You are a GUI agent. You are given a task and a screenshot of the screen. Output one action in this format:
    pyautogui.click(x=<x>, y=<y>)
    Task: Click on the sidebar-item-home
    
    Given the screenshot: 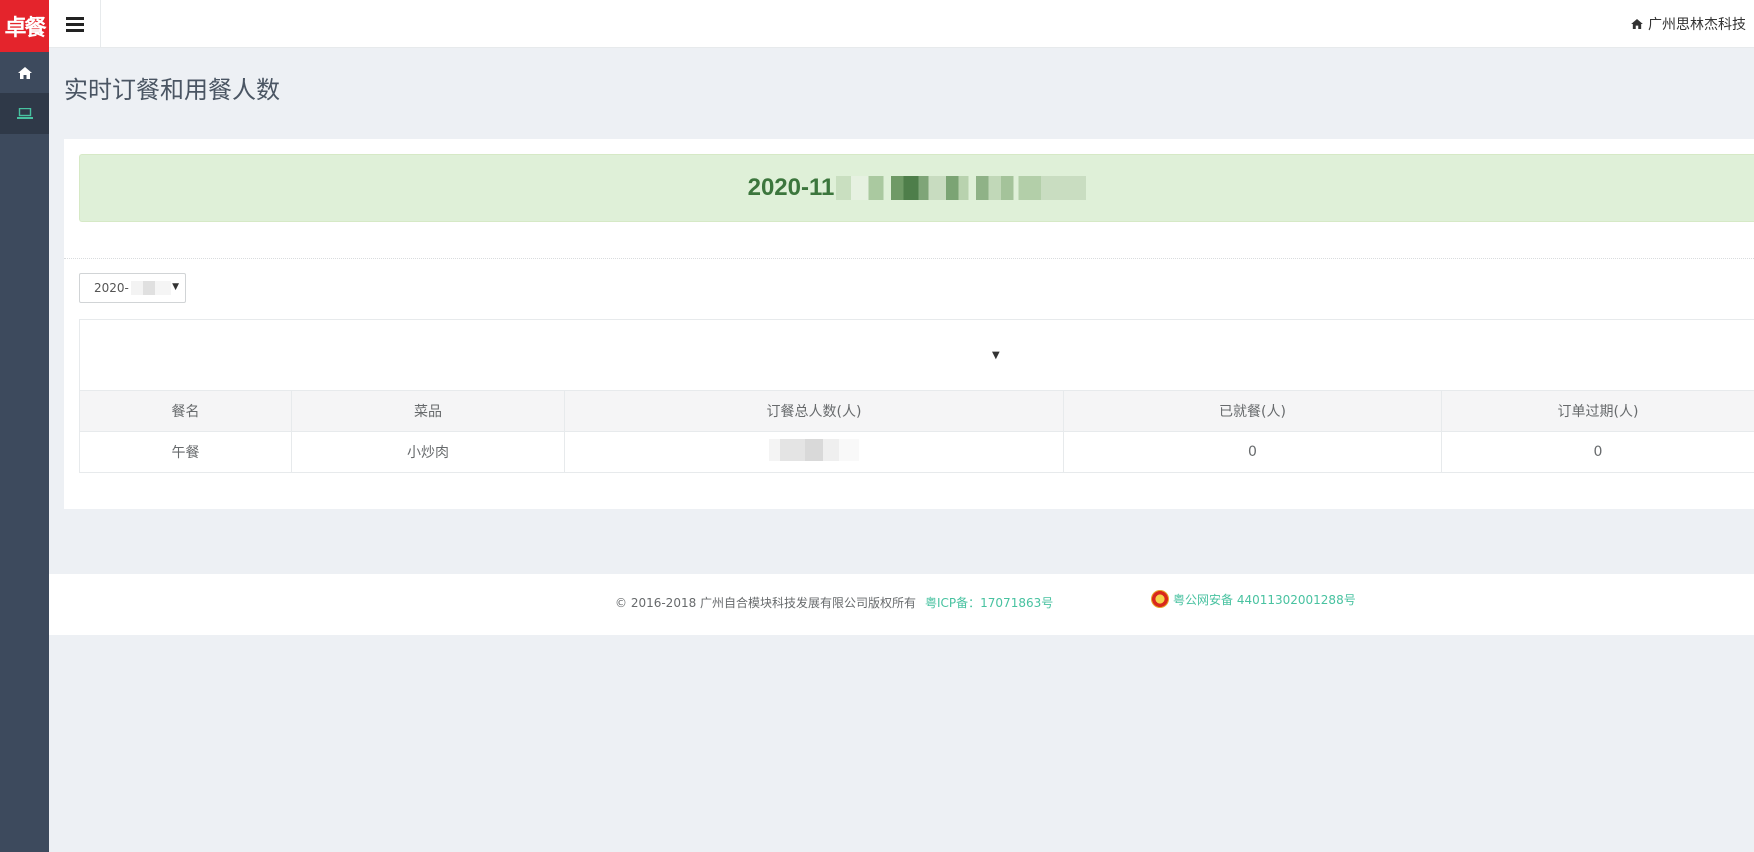 What is the action you would take?
    pyautogui.click(x=24, y=72)
    